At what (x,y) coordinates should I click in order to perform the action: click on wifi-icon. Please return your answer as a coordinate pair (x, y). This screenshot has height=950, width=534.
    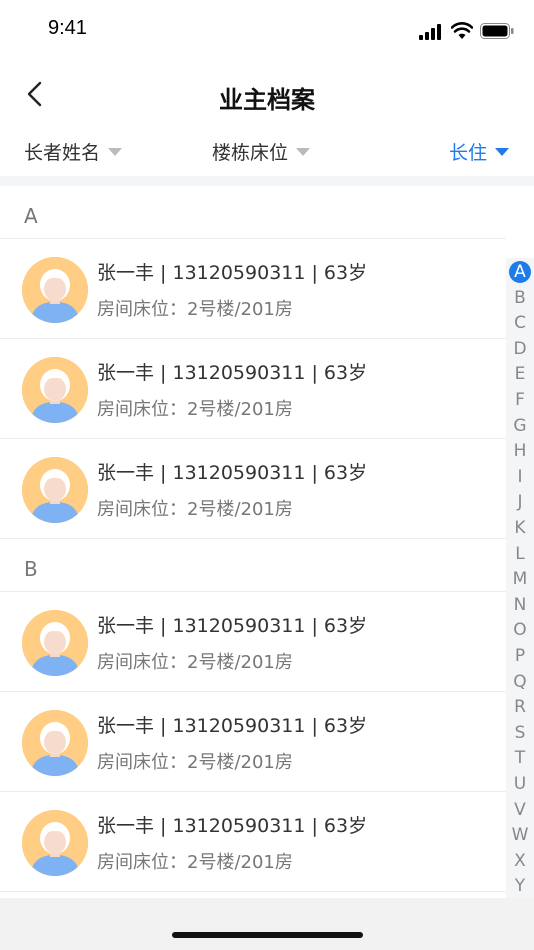
    Looking at the image, I should click on (462, 30).